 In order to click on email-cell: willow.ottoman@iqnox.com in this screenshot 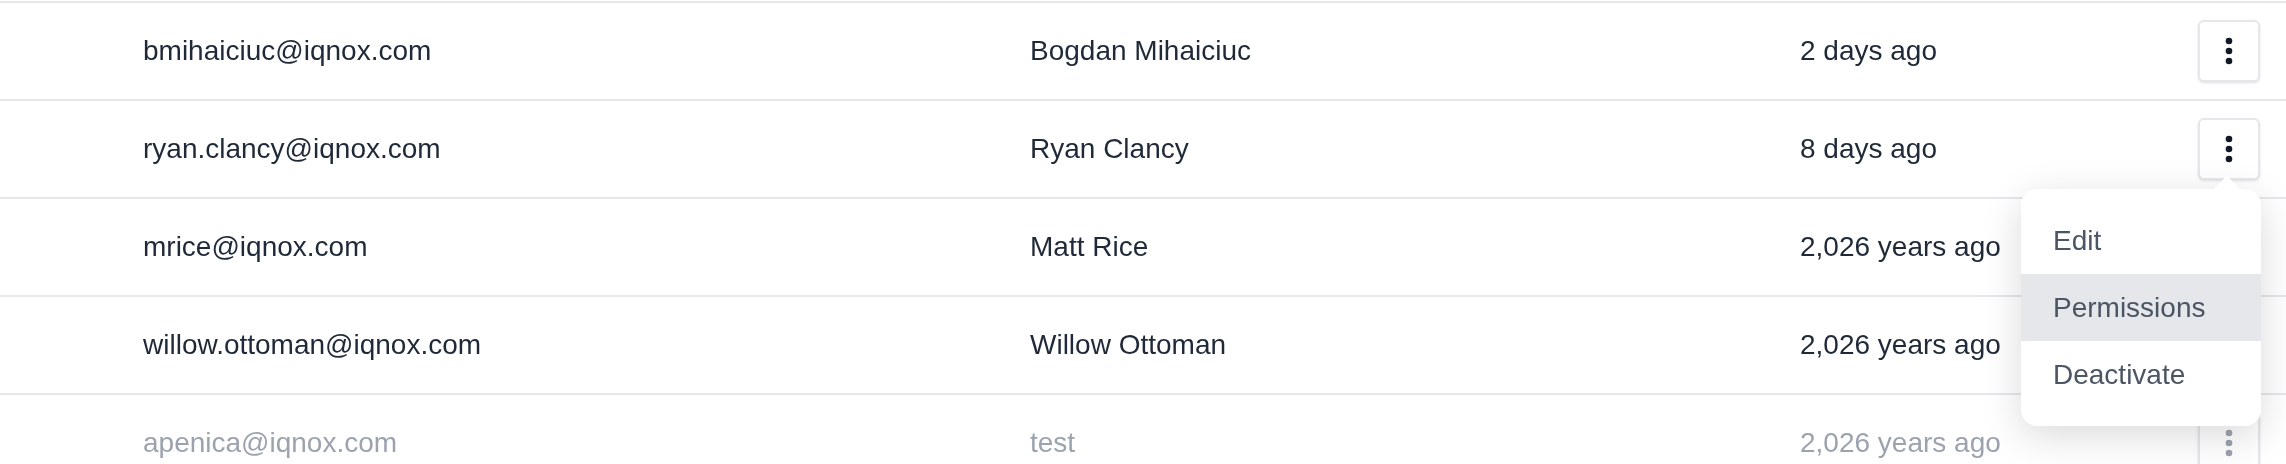, I will do `click(312, 344)`.